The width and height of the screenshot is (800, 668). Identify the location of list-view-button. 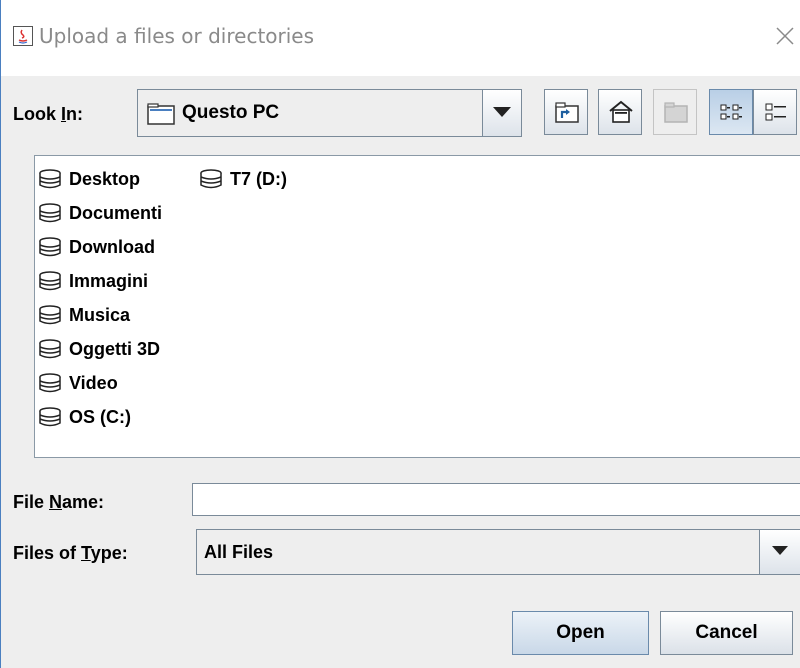
(731, 112).